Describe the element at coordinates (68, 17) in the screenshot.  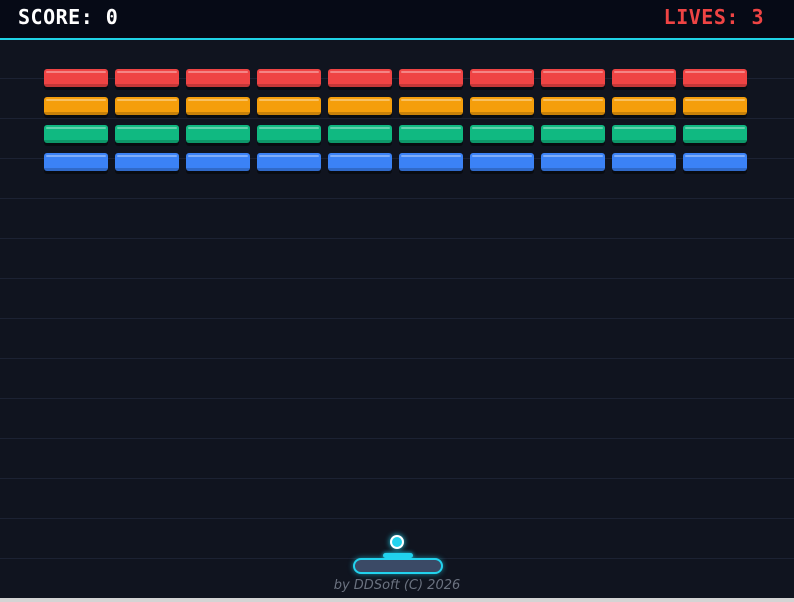
I see `score-display: SCORE: 0` at that location.